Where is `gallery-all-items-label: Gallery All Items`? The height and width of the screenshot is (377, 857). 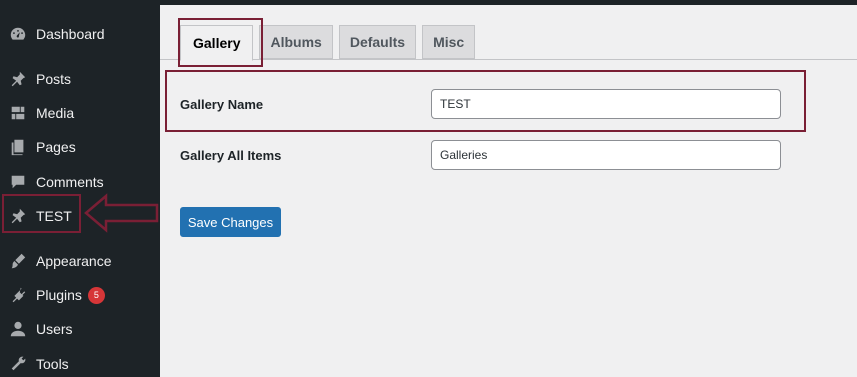 gallery-all-items-label: Gallery All Items is located at coordinates (231, 155).